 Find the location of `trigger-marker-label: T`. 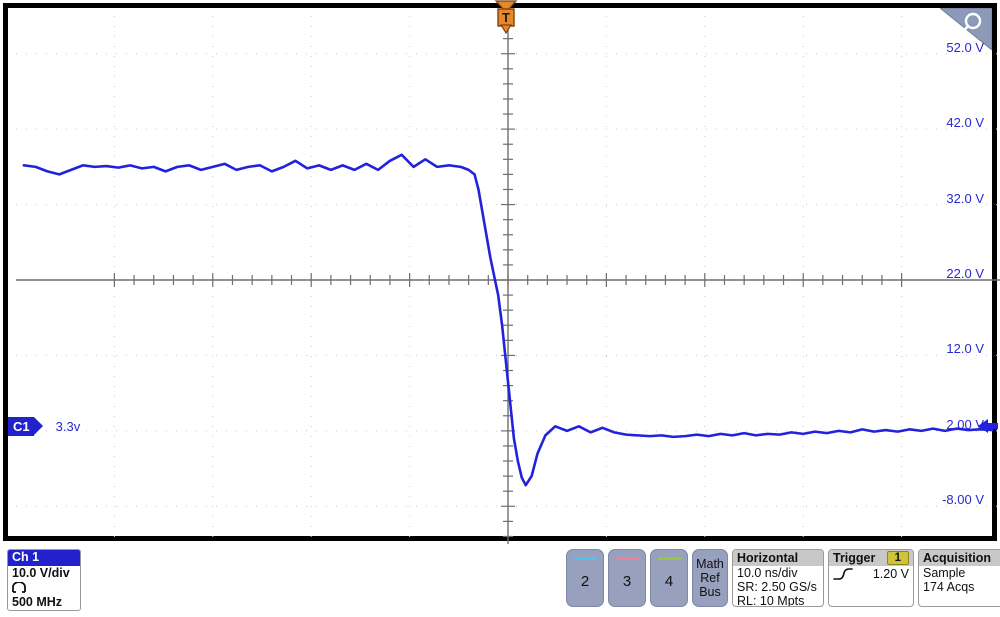

trigger-marker-label: T is located at coordinates (506, 17).